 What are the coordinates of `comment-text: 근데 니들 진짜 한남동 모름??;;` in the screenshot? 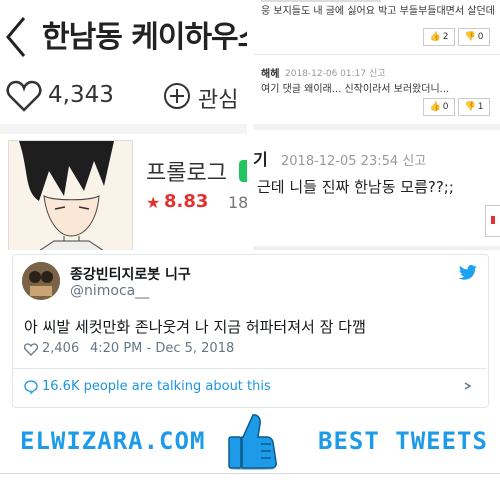 It's located at (355, 187).